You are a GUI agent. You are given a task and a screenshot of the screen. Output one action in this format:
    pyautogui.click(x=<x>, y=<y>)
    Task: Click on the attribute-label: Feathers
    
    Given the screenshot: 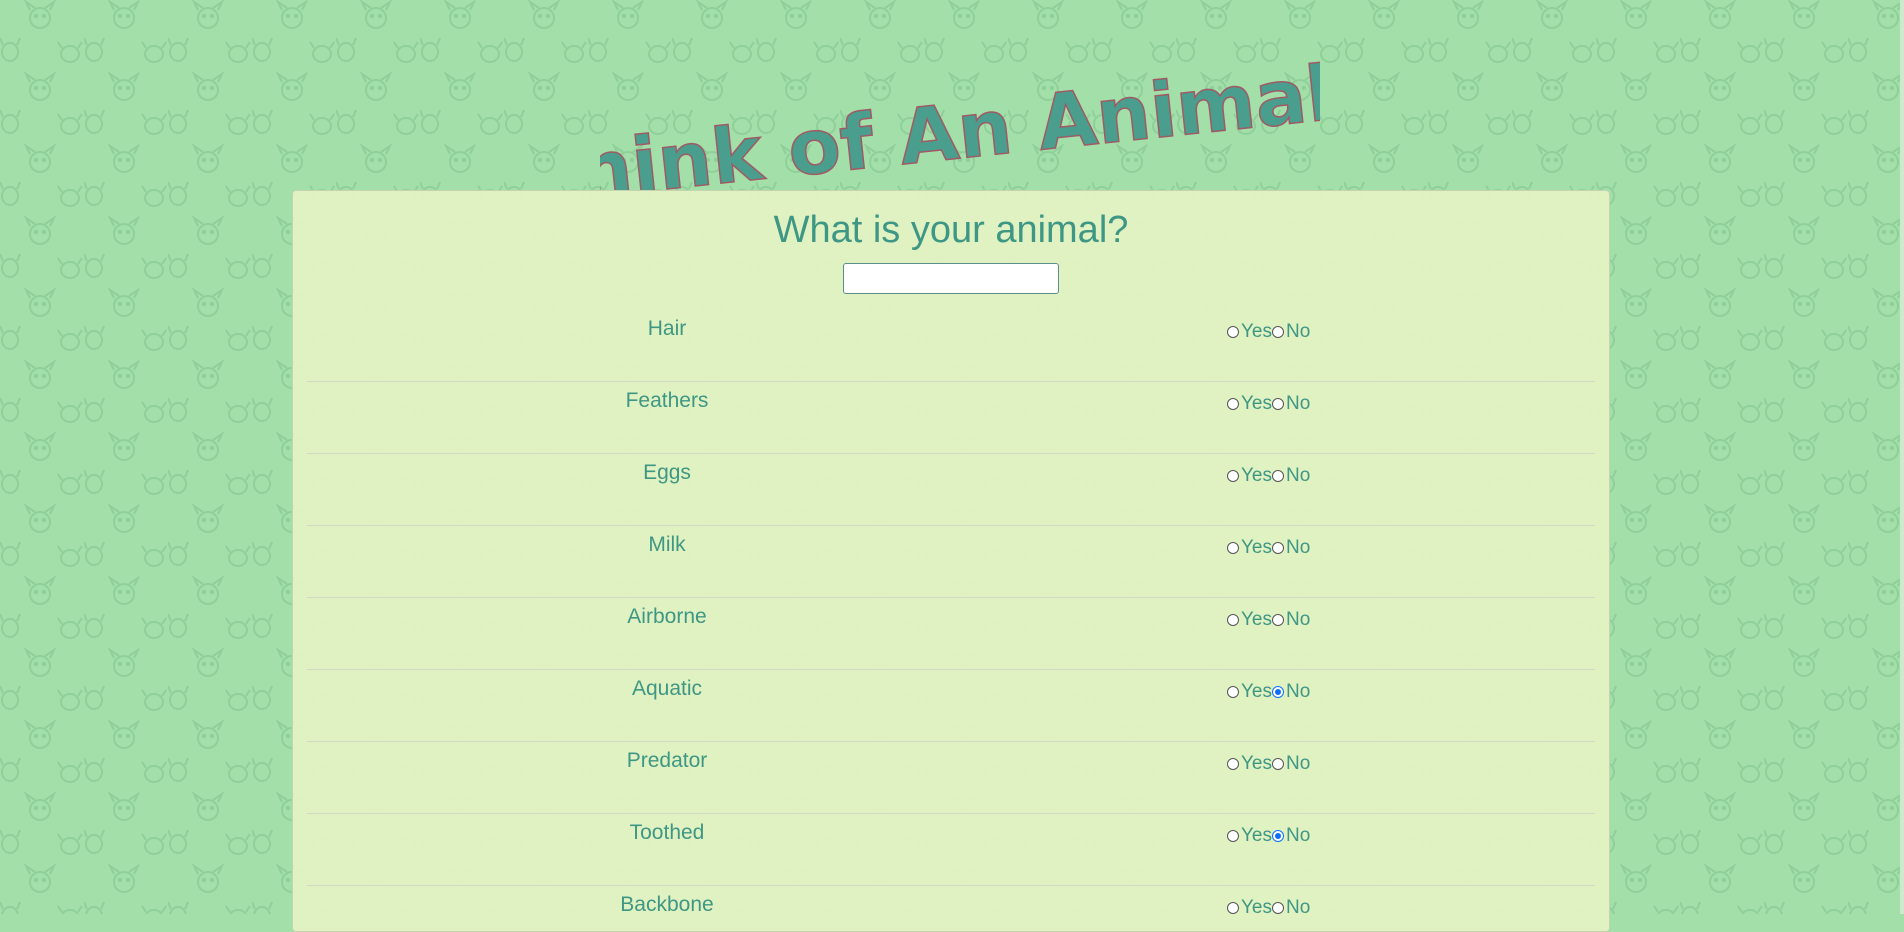 What is the action you would take?
    pyautogui.click(x=667, y=400)
    